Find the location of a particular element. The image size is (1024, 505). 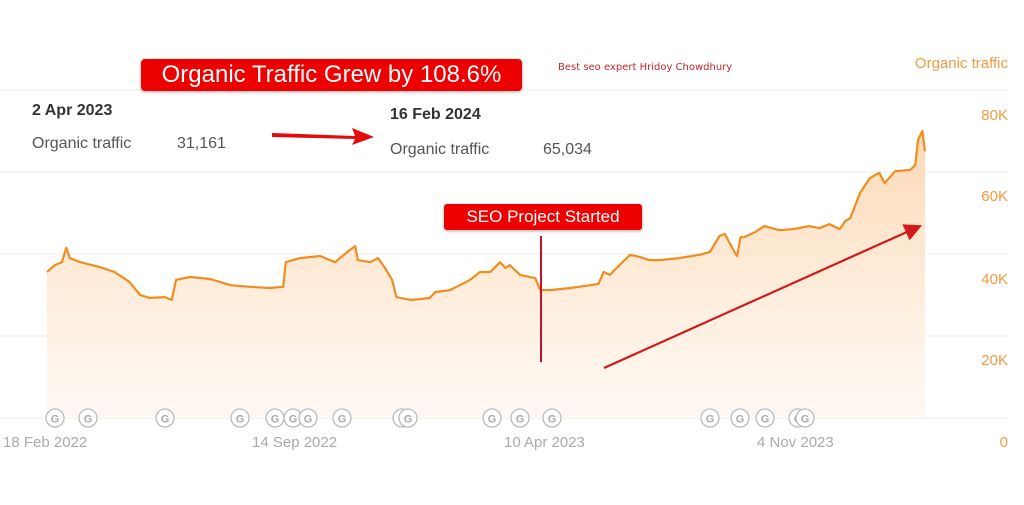

y-tick-label: 0 is located at coordinates (1003, 442).